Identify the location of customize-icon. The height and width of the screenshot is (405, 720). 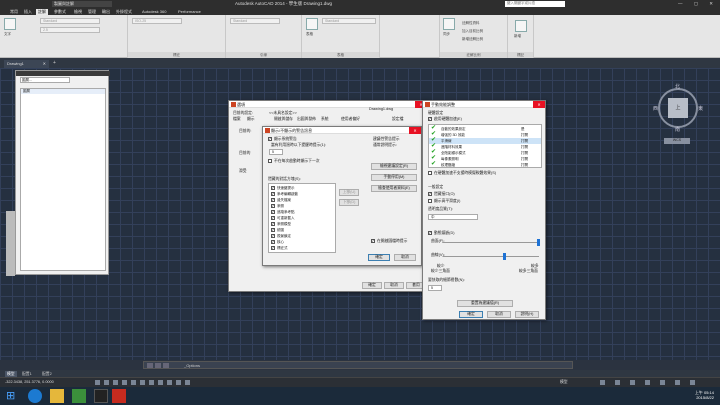
(692, 382).